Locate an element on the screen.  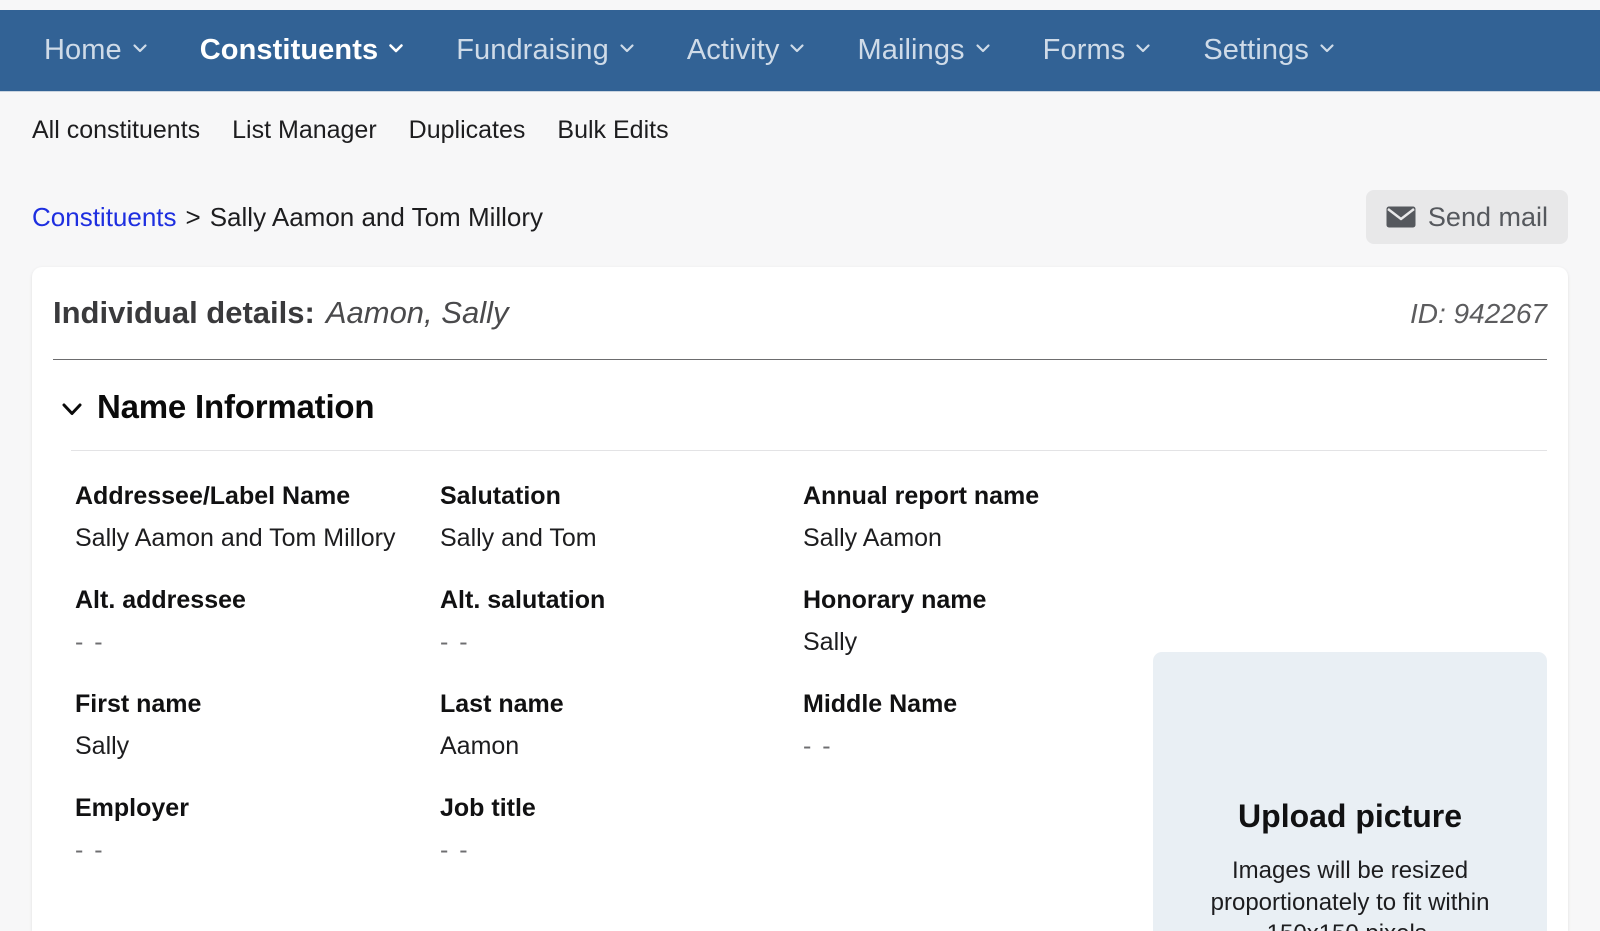
send-mail-button: Send mail is located at coordinates (1466, 217).